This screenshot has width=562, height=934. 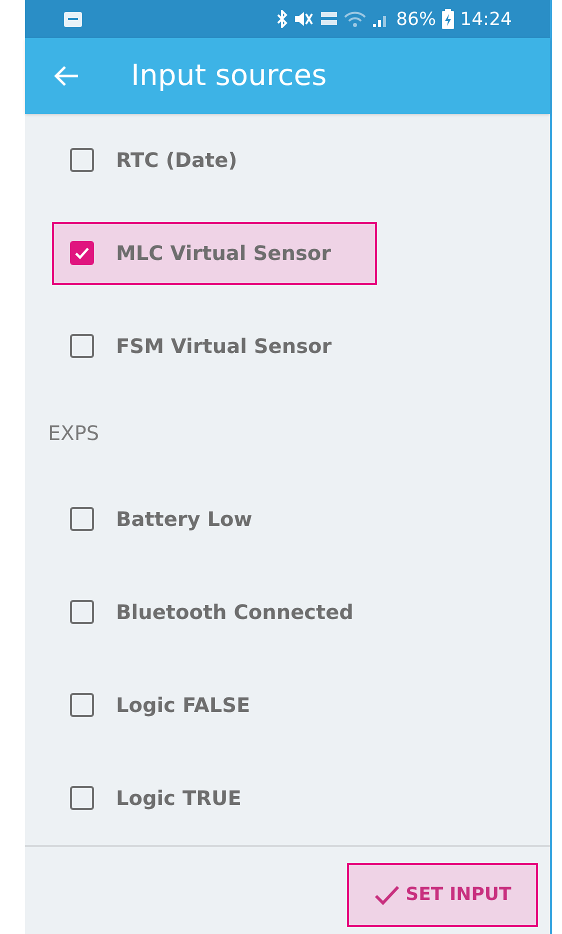 I want to click on clock: 14:24, so click(x=486, y=20).